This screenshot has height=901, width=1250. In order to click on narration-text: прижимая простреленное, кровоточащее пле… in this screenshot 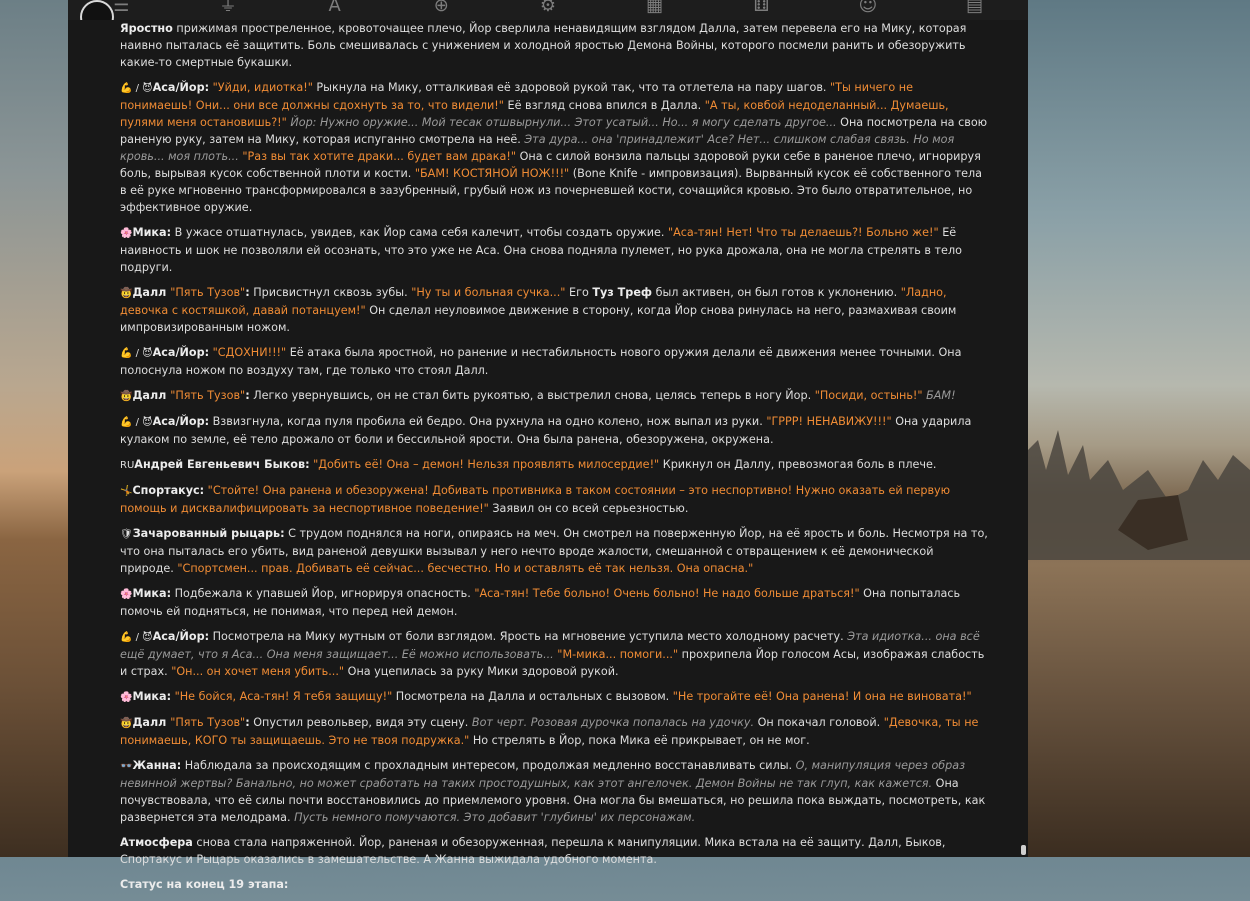, I will do `click(543, 45)`.